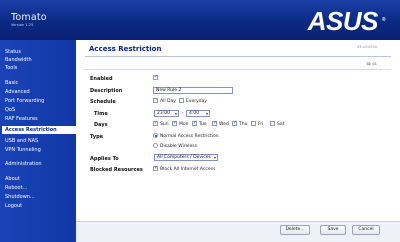 The width and height of the screenshot is (400, 242). What do you see at coordinates (101, 125) in the screenshot?
I see `days-label: Days` at bounding box center [101, 125].